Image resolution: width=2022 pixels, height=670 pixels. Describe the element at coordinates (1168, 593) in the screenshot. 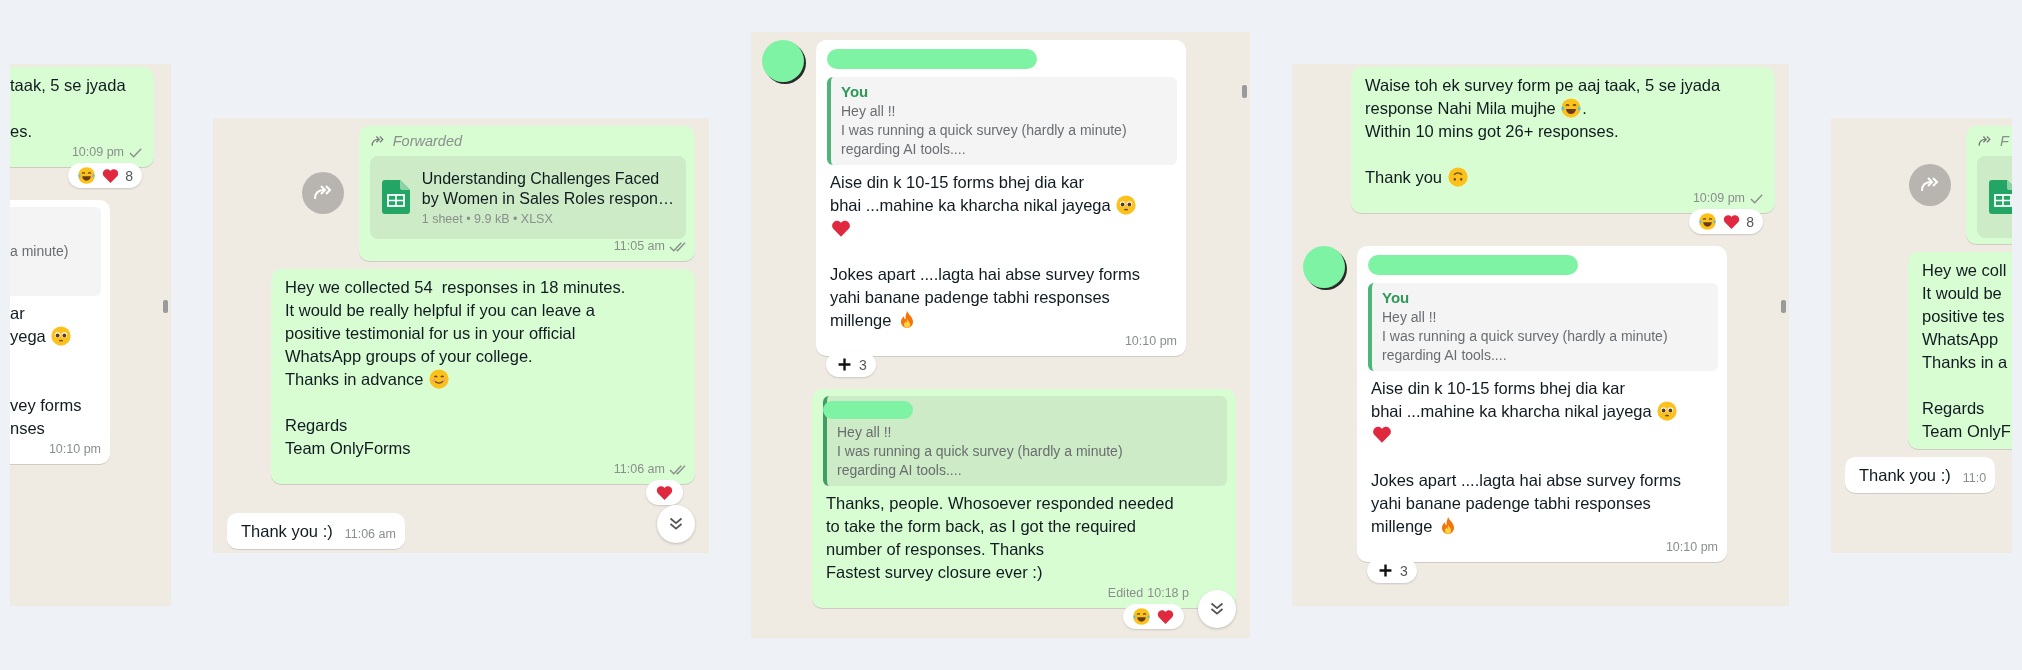

I see `message-time: 10:18 p` at that location.